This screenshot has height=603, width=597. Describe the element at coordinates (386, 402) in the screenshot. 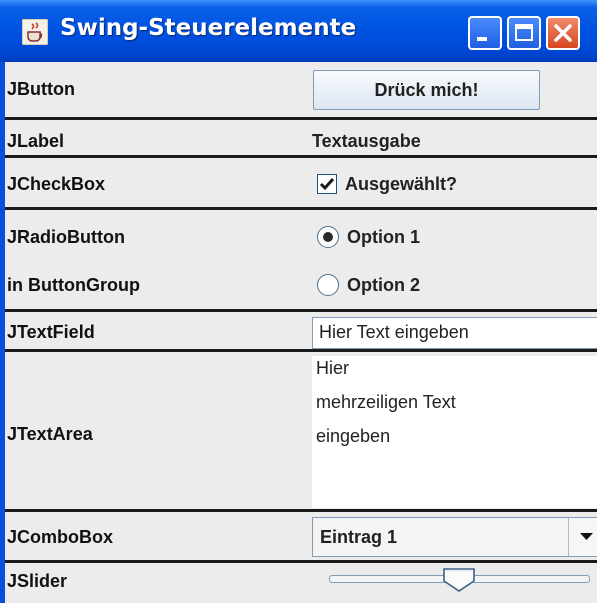

I see `text-area-line: mehrzeiligen Text` at that location.